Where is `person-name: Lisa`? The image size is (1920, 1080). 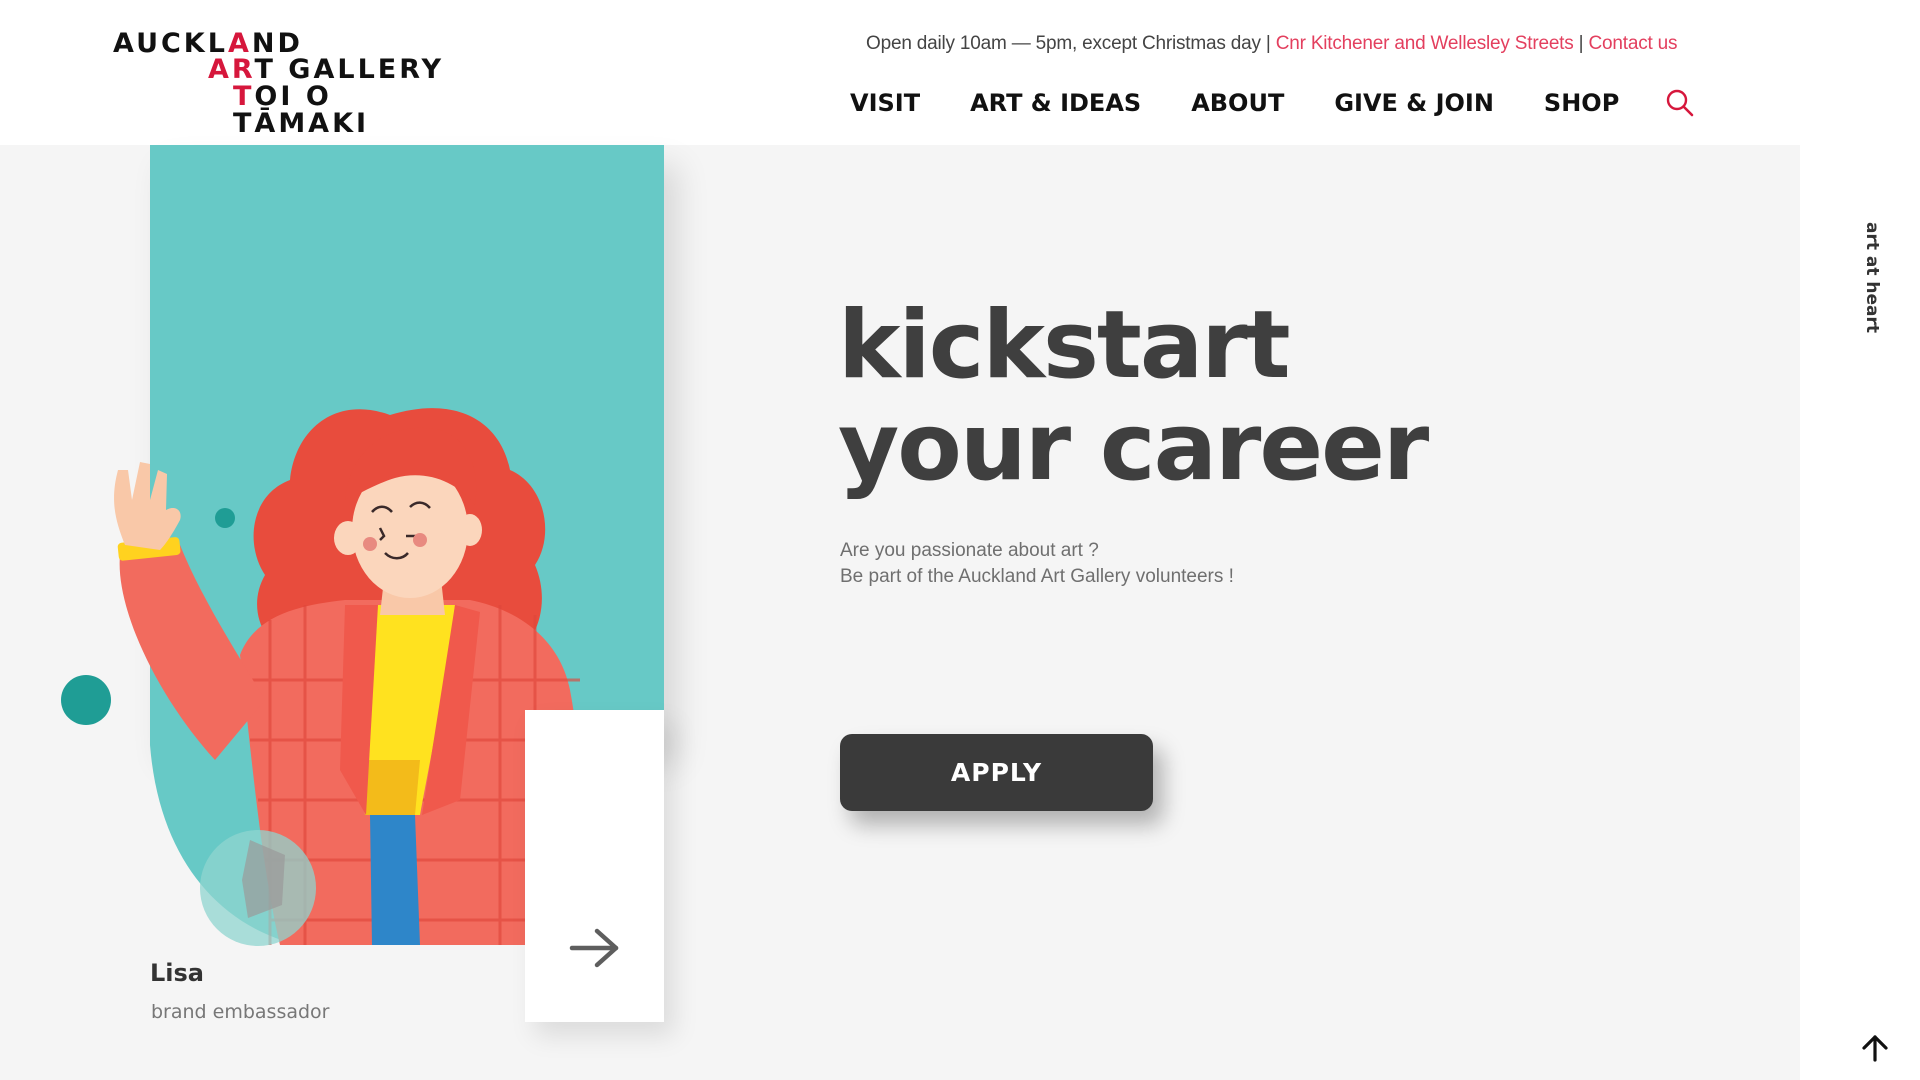
person-name: Lisa is located at coordinates (177, 973).